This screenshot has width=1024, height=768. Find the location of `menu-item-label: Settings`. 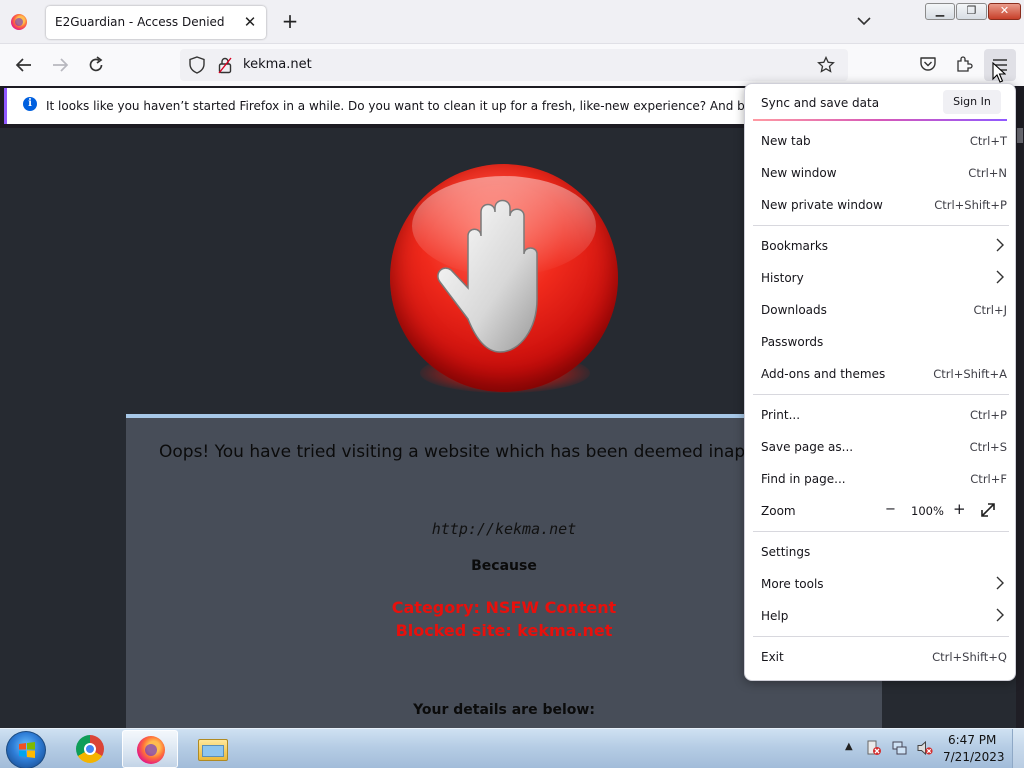

menu-item-label: Settings is located at coordinates (786, 552).